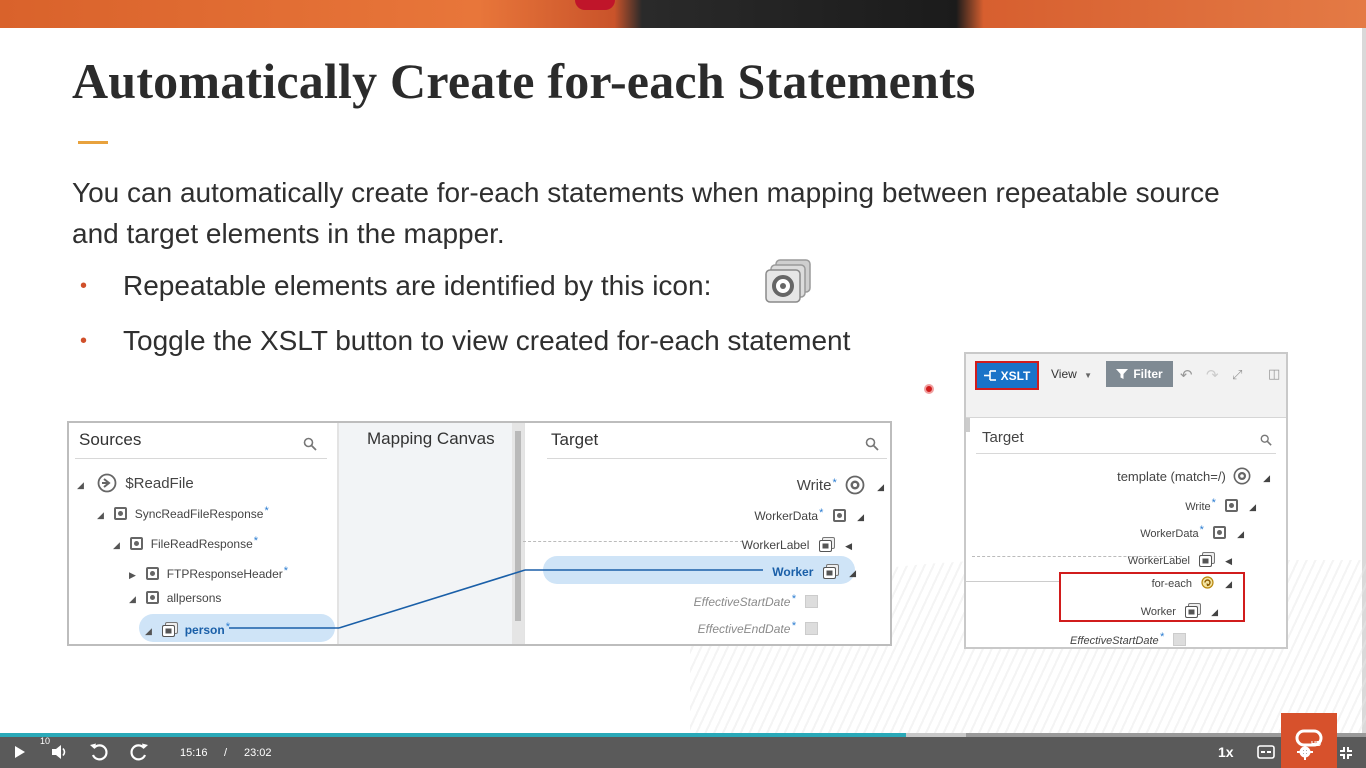 The width and height of the screenshot is (1366, 768). What do you see at coordinates (929, 389) in the screenshot?
I see `cursor-indicator` at bounding box center [929, 389].